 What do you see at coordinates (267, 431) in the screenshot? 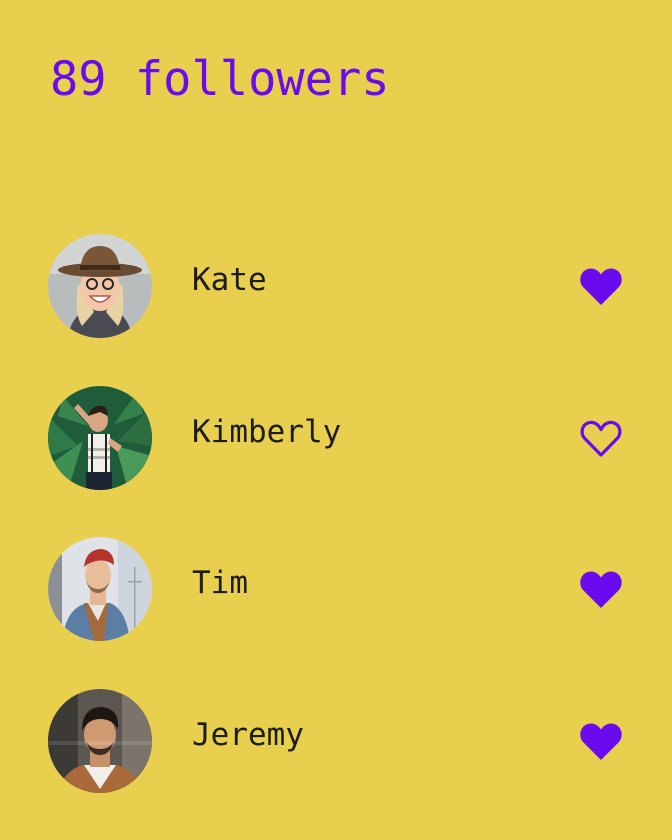
I see `follower-name: Kimberly` at bounding box center [267, 431].